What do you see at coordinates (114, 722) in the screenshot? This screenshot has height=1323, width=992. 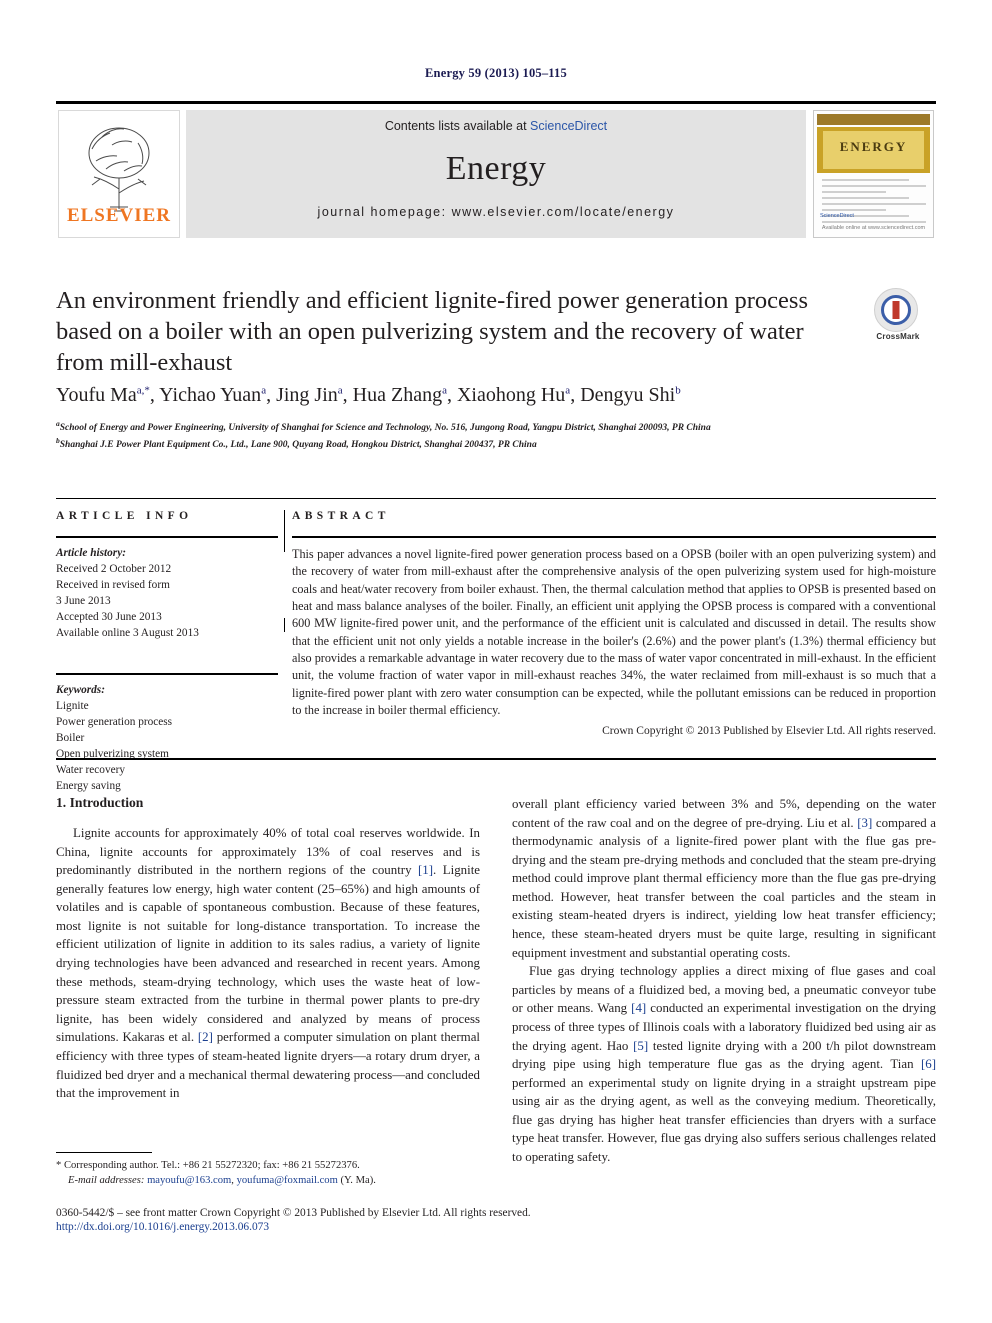 I see `keyword-item: Power generation process` at bounding box center [114, 722].